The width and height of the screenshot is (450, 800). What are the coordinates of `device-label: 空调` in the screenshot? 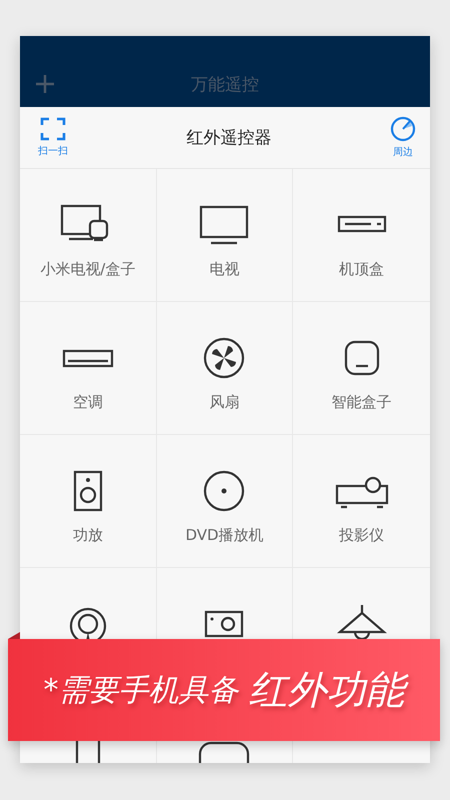 It's located at (87, 402).